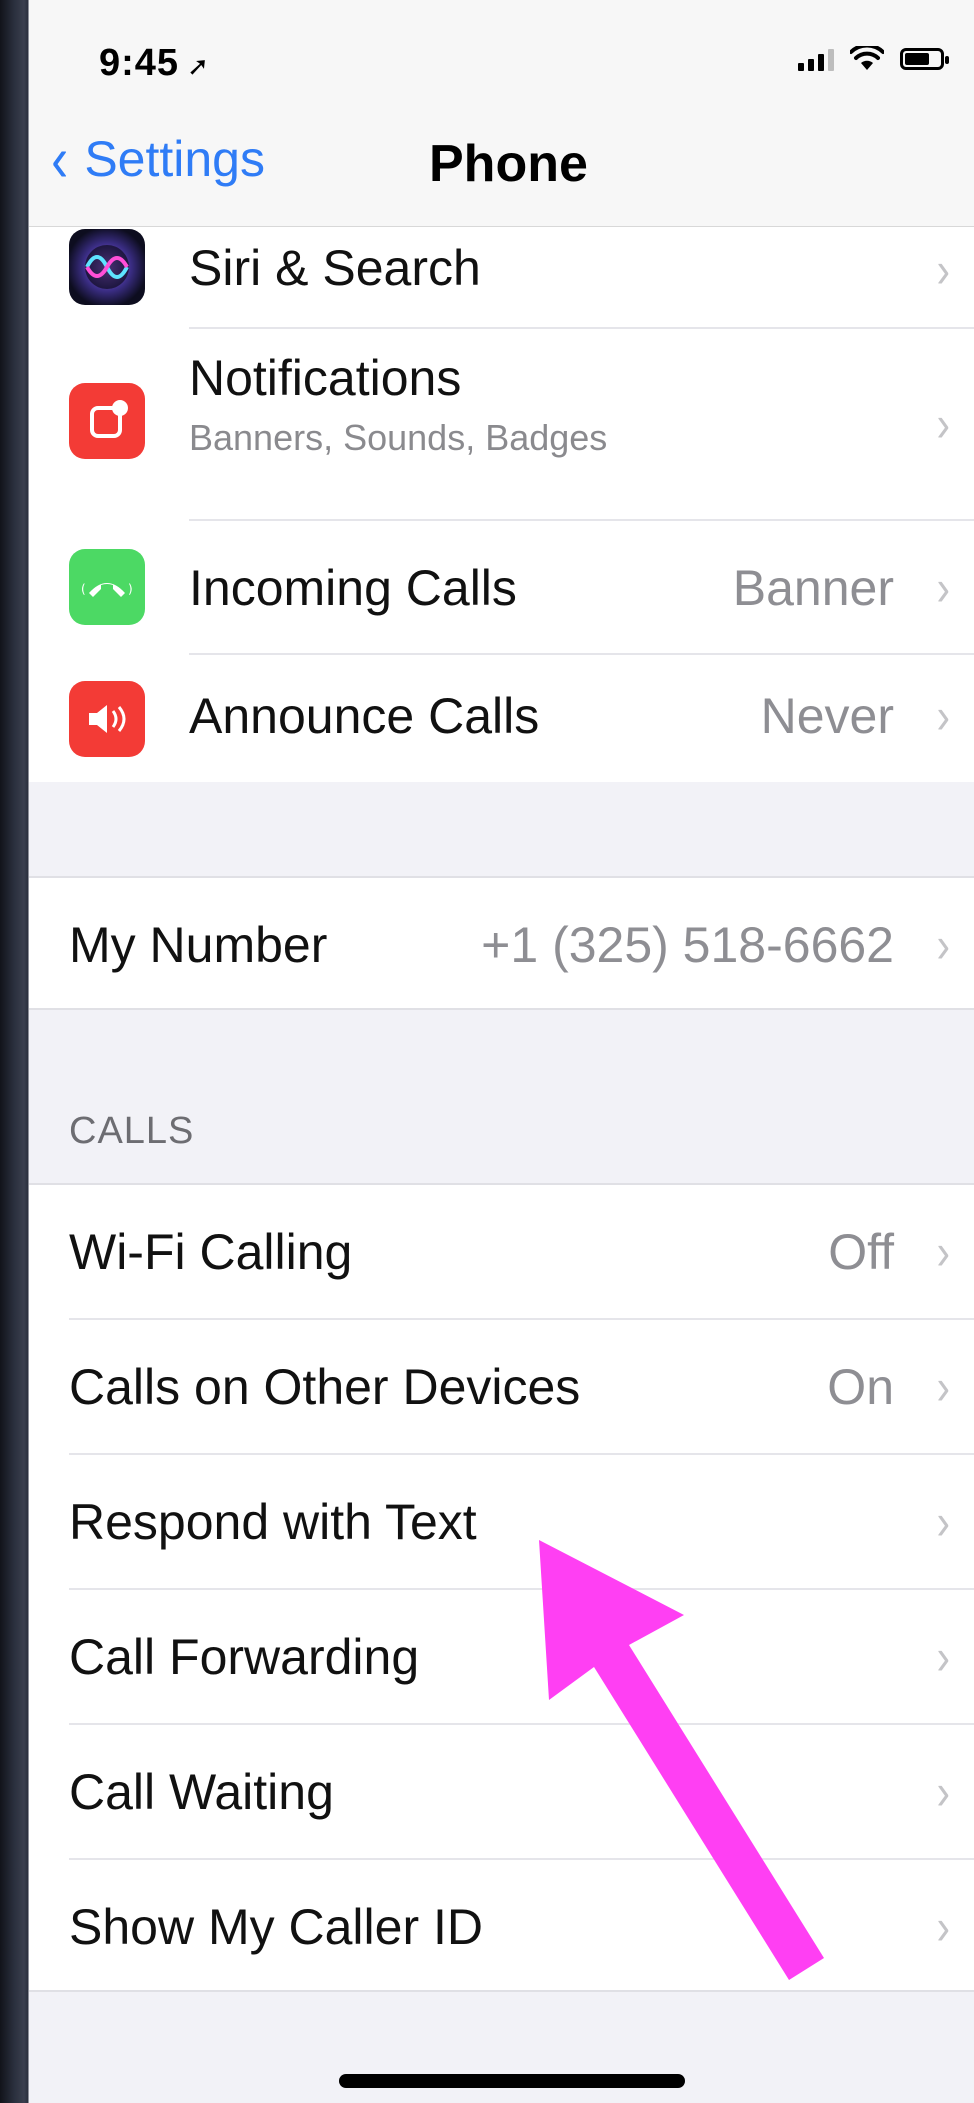 The image size is (974, 2103). Describe the element at coordinates (398, 437) in the screenshot. I see `row-sublabel: Banners, Sounds, Badges` at that location.